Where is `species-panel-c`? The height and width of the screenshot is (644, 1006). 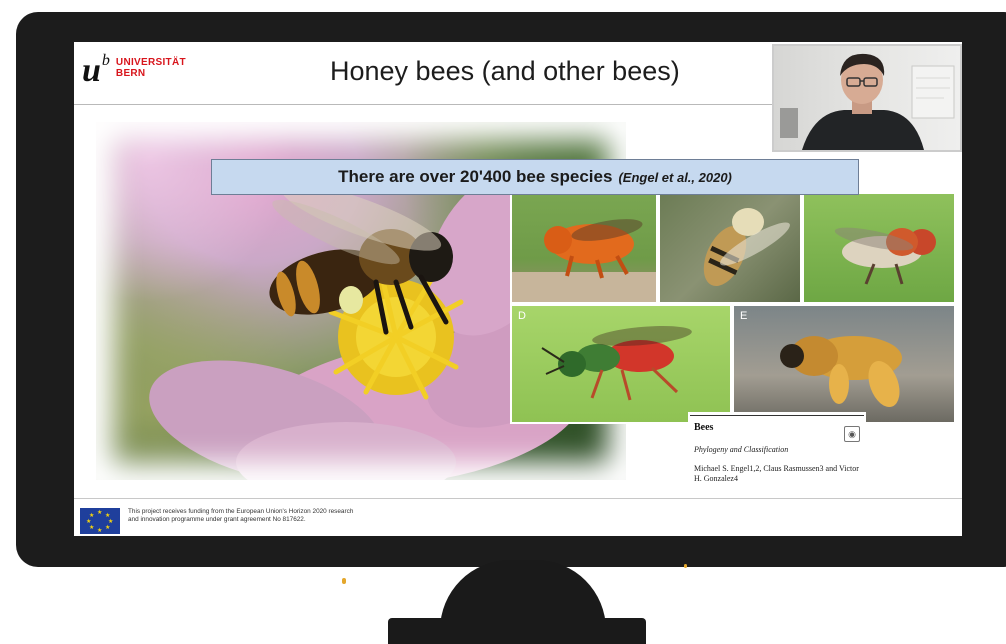 species-panel-c is located at coordinates (879, 248).